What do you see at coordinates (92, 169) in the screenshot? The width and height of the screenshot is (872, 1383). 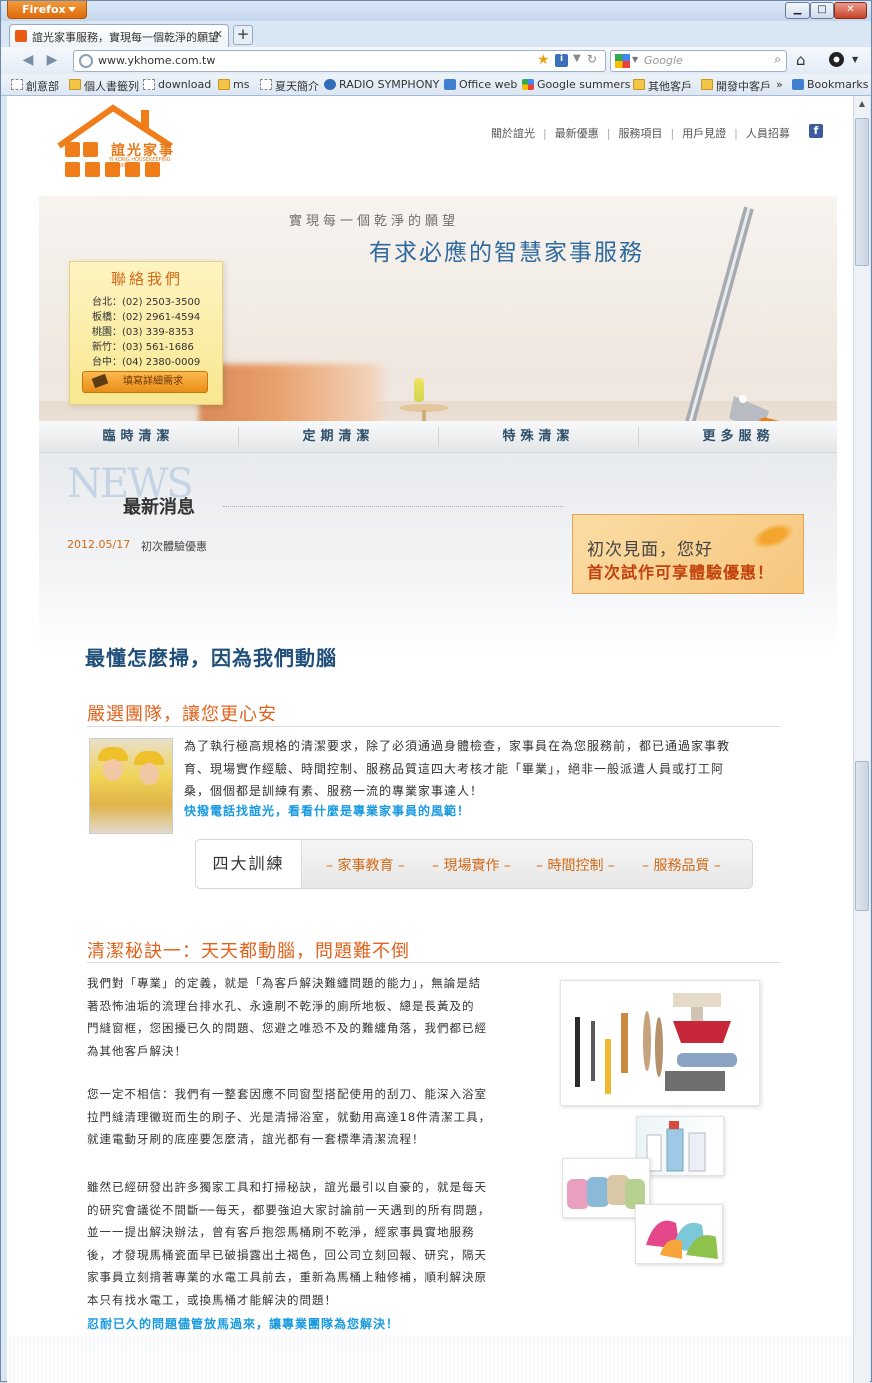 I see `duster-icon` at bounding box center [92, 169].